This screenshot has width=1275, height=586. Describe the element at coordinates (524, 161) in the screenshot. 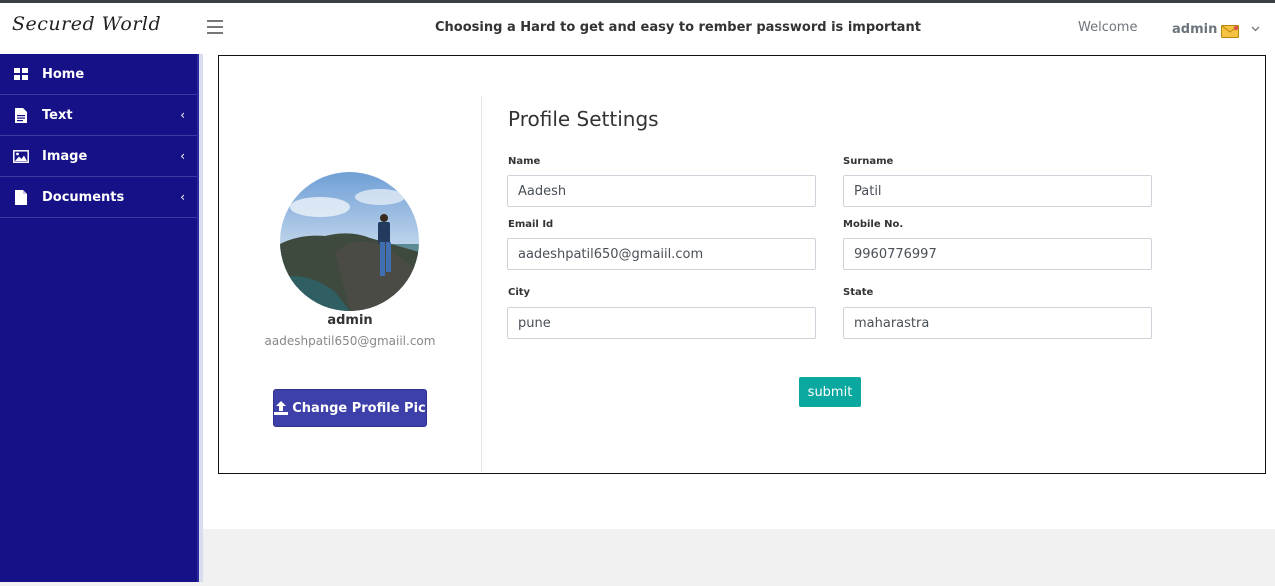

I see `name-label: Name` at that location.